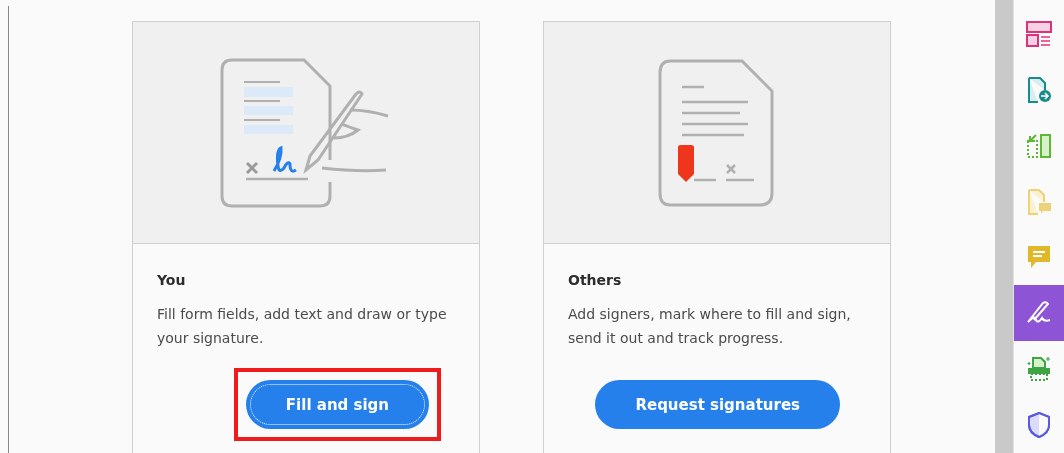  What do you see at coordinates (337, 404) in the screenshot?
I see `action-button: Fill and sign` at bounding box center [337, 404].